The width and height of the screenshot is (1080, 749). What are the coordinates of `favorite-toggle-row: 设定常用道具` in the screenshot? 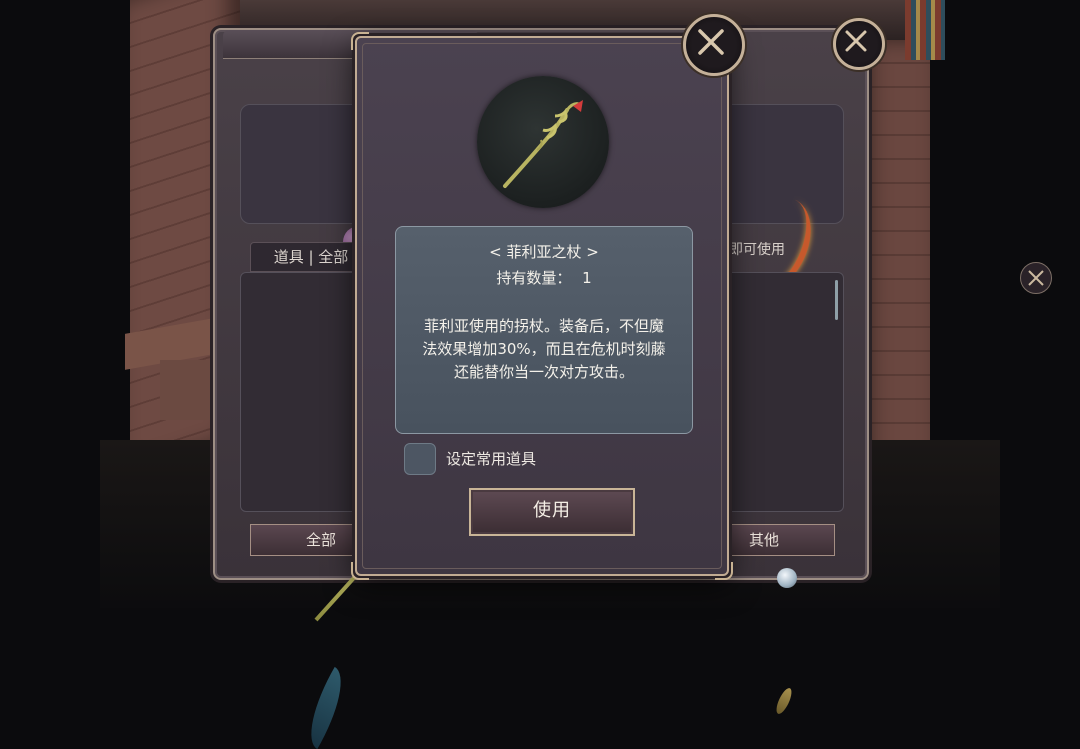 It's located at (514, 459).